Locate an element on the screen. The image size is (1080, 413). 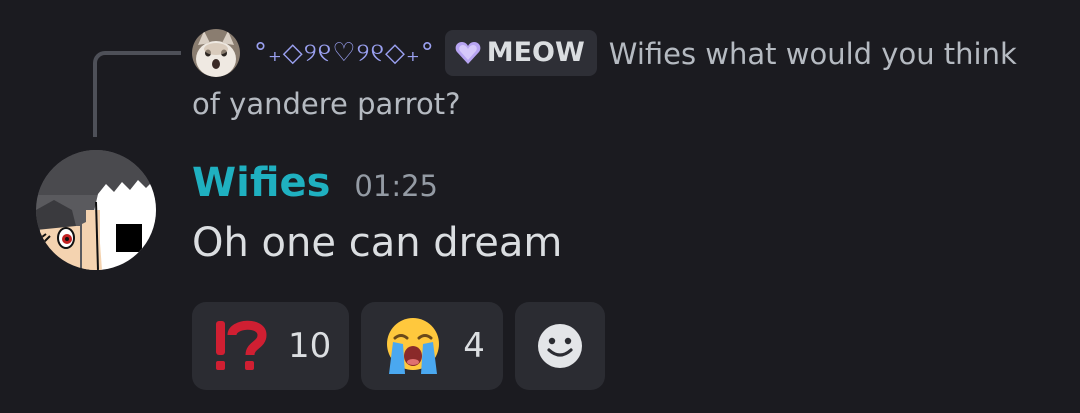
reaction-count: 4 is located at coordinates (474, 346).